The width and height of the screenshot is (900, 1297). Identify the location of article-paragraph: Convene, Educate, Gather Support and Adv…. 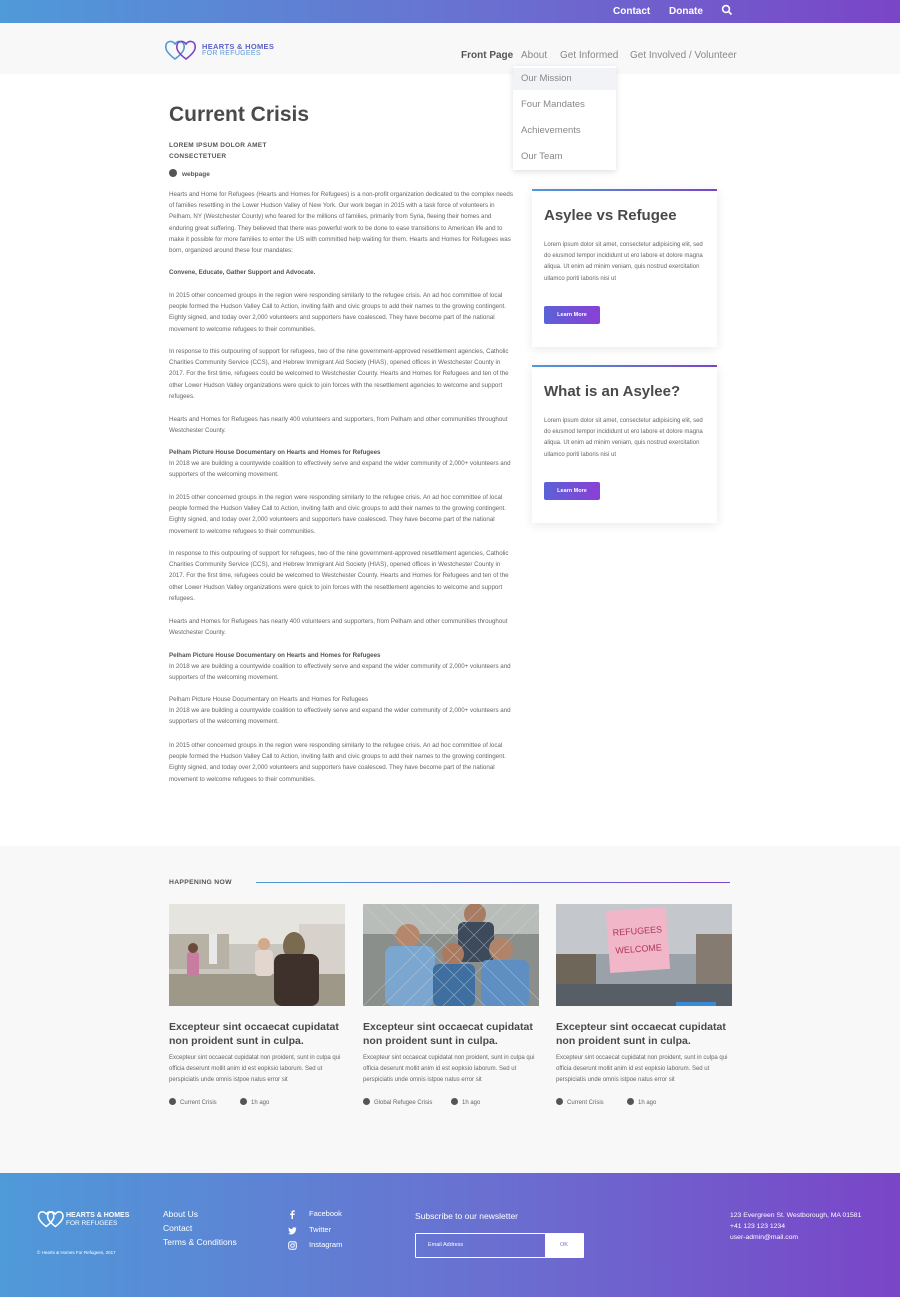
(242, 272).